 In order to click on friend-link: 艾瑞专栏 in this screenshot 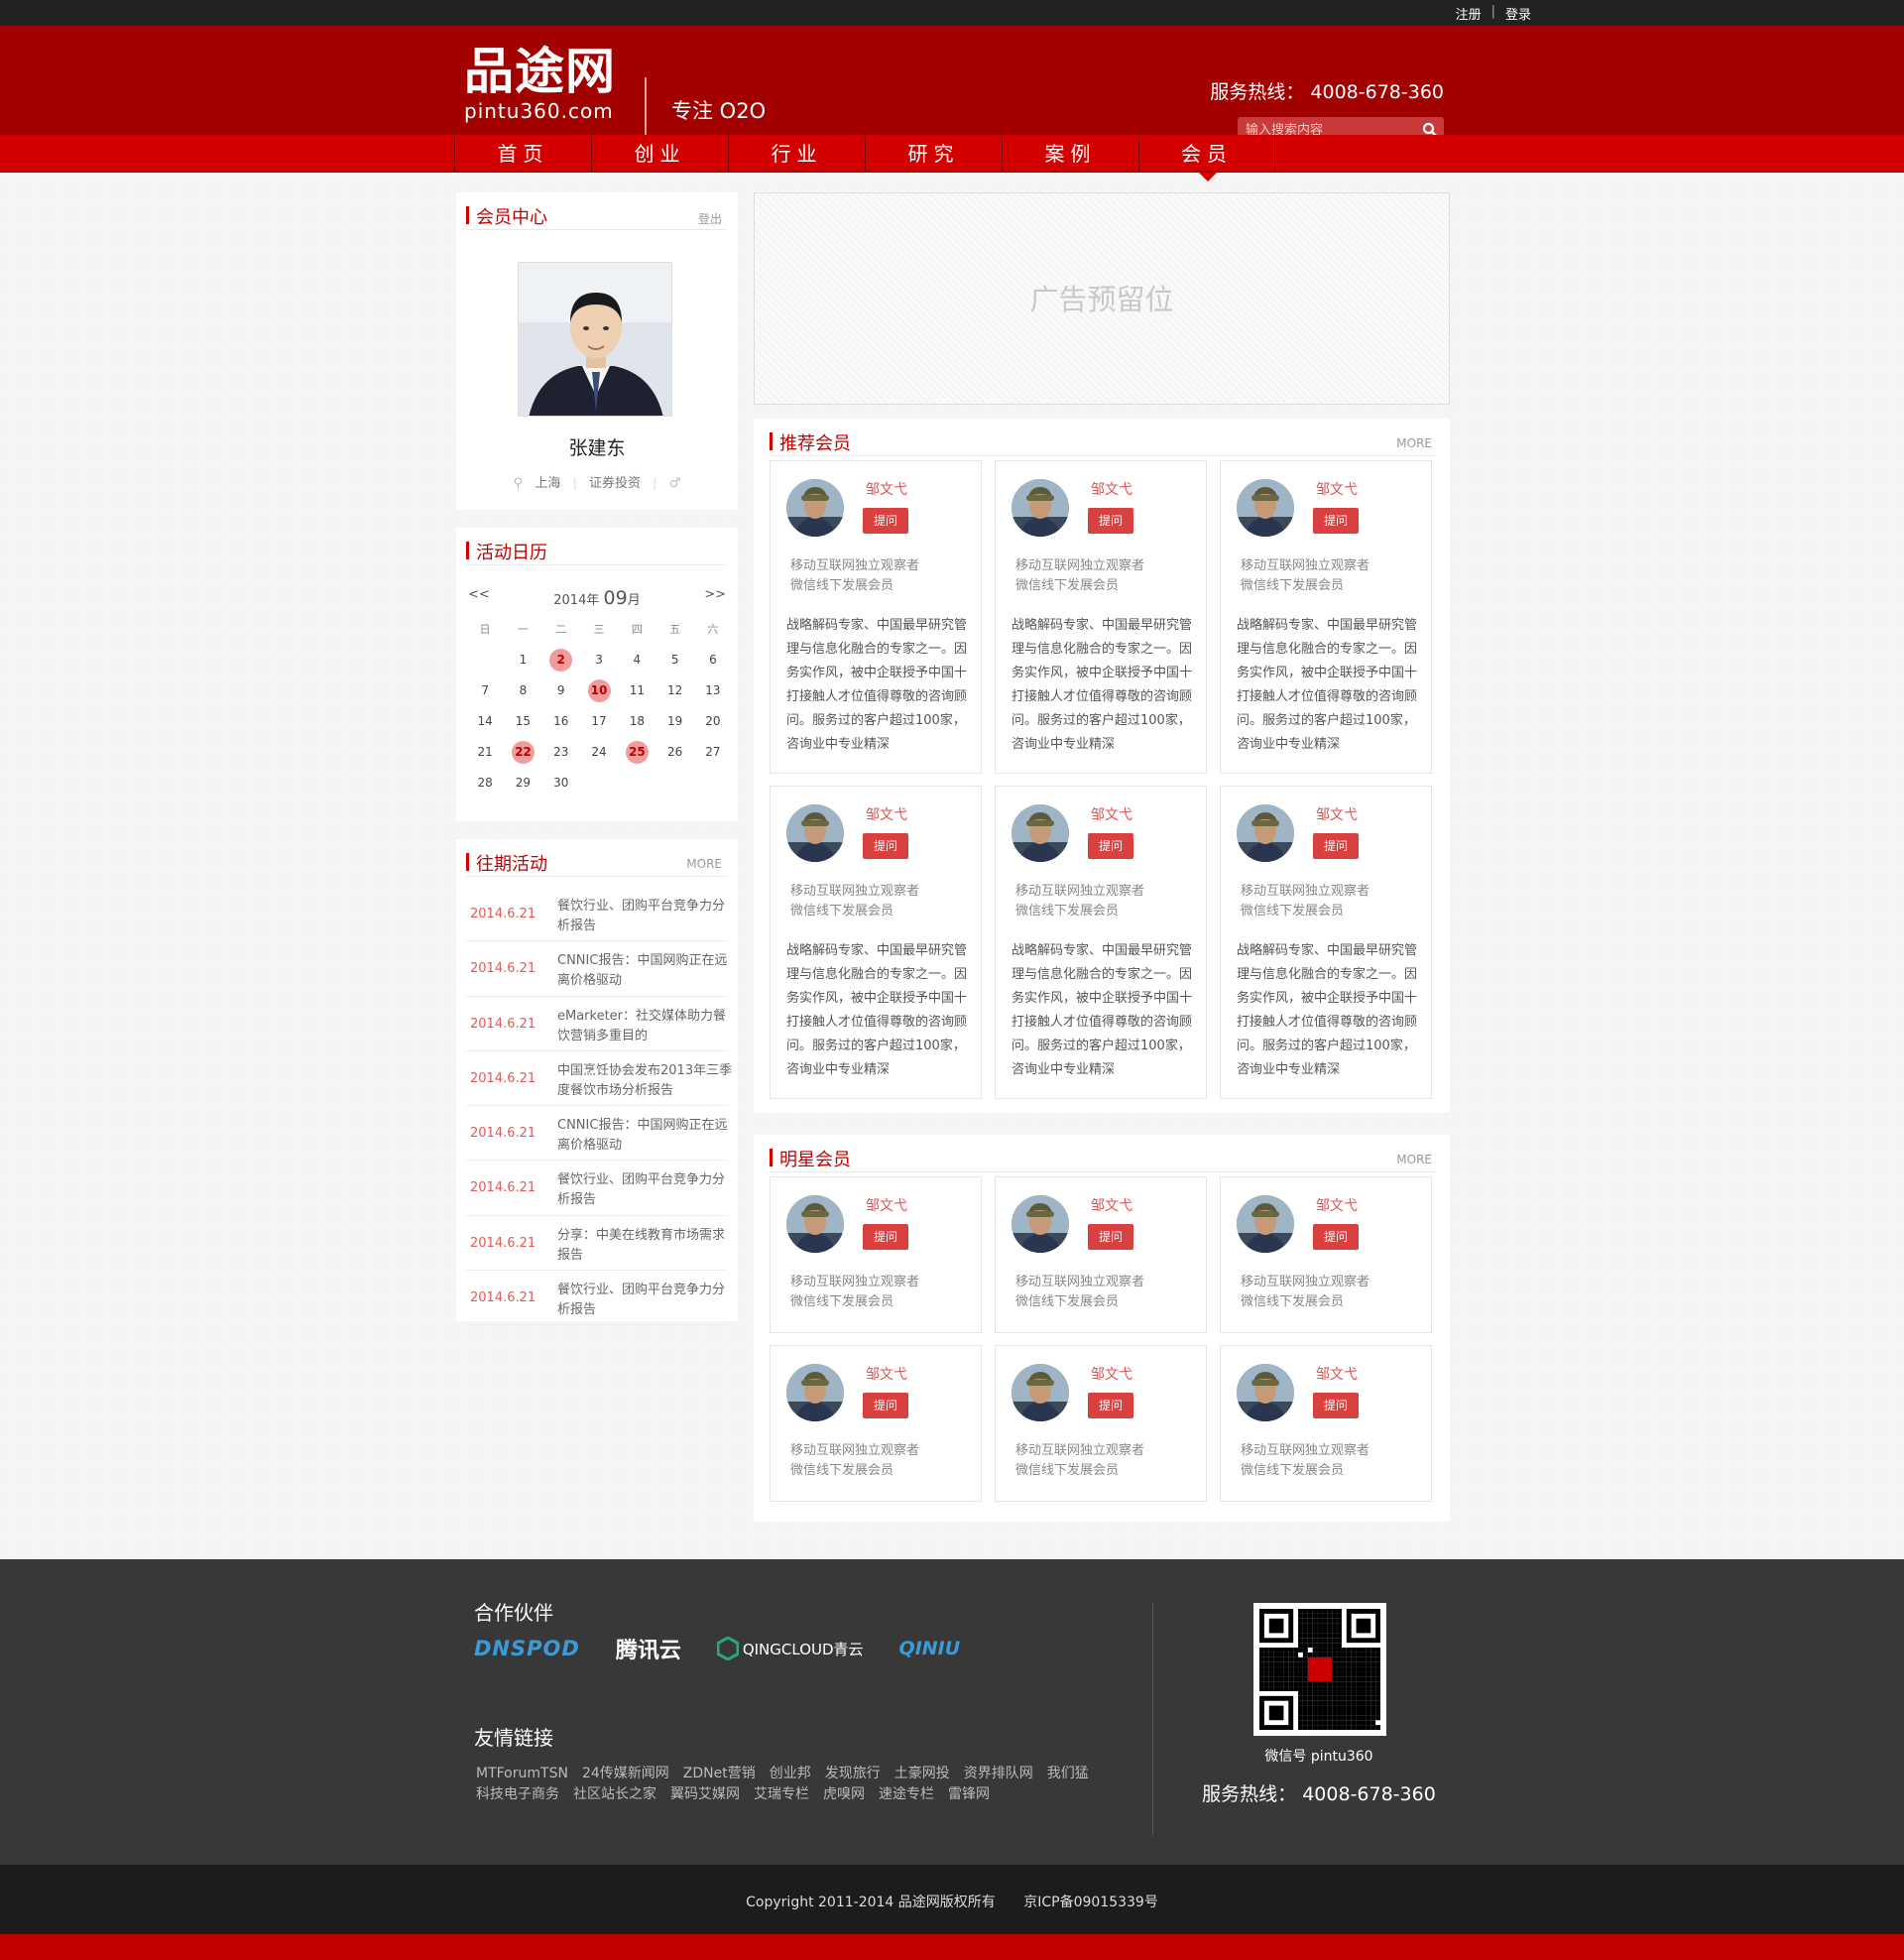, I will do `click(781, 1794)`.